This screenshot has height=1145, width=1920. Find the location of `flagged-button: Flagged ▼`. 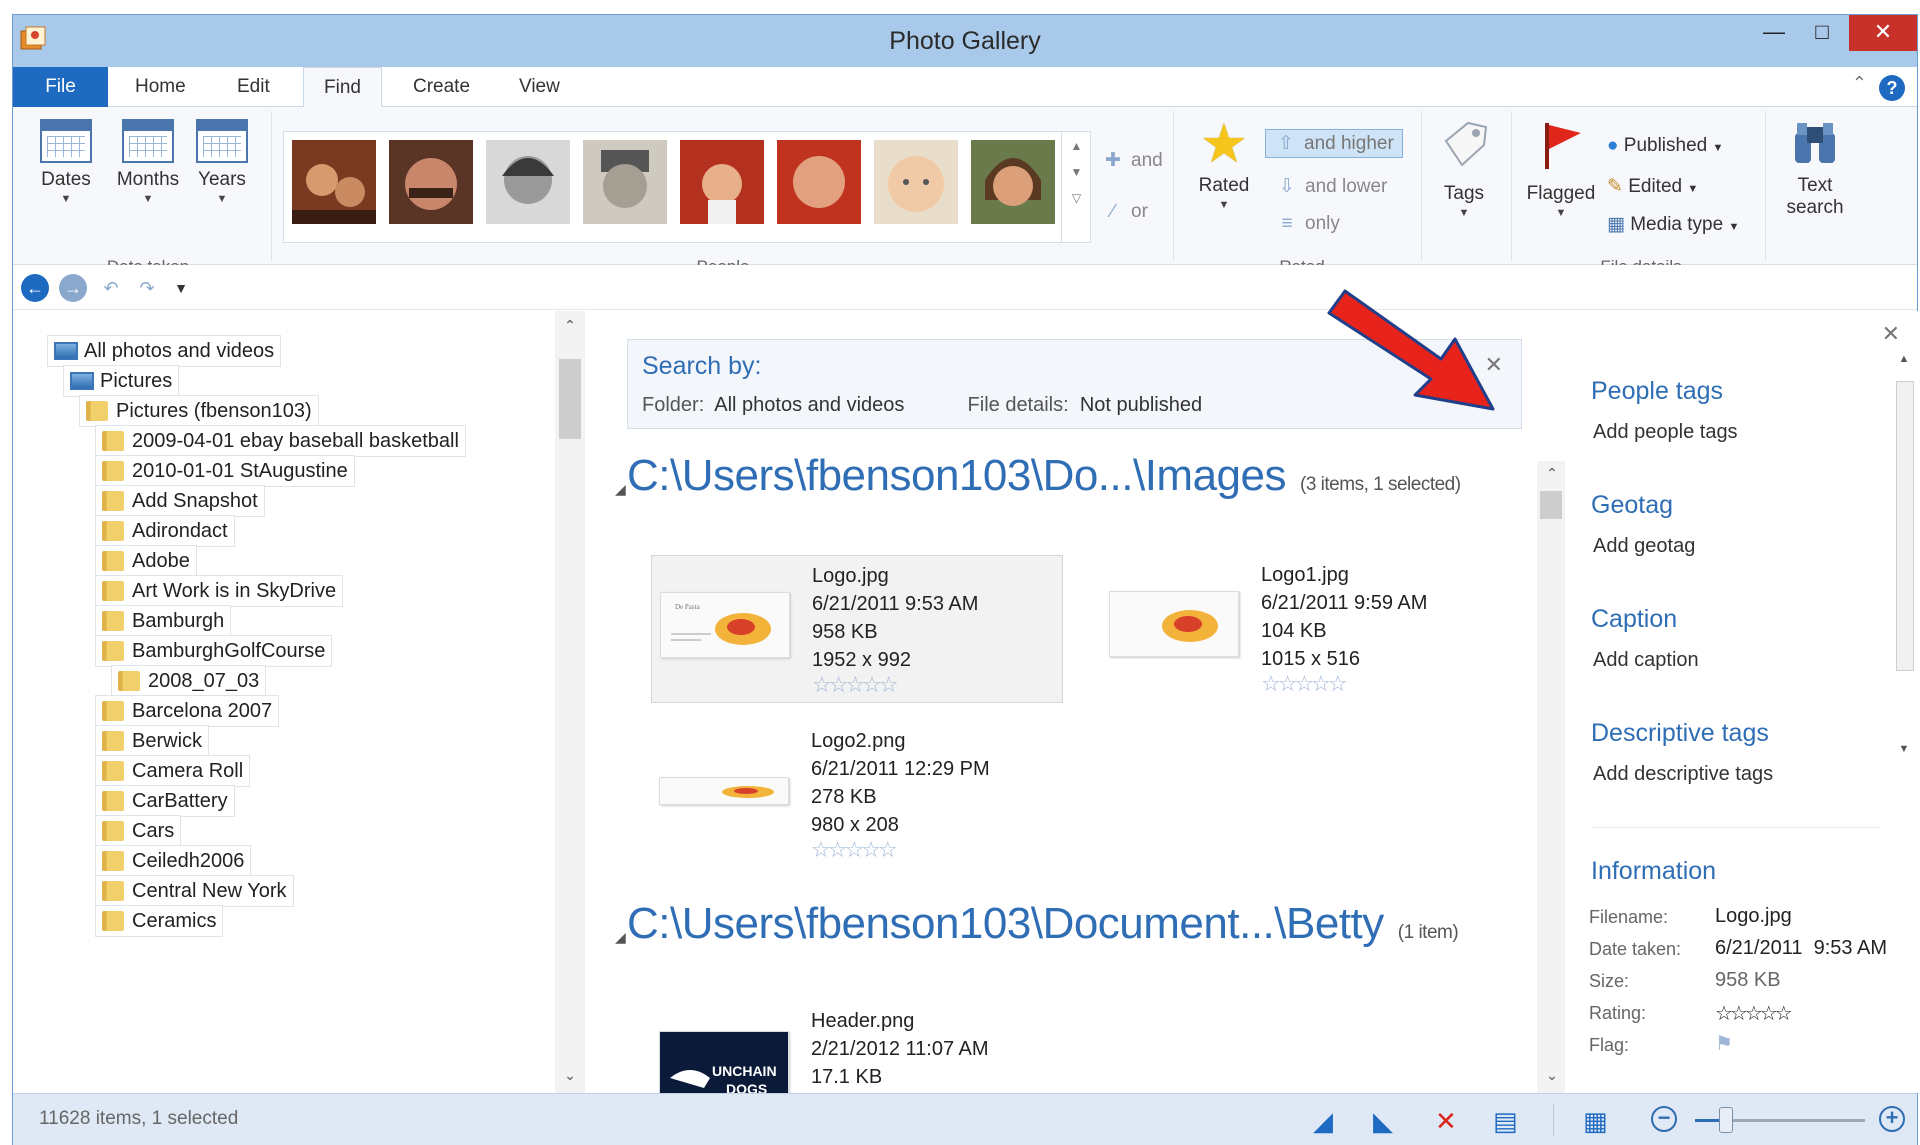

flagged-button: Flagged ▼ is located at coordinates (1561, 169).